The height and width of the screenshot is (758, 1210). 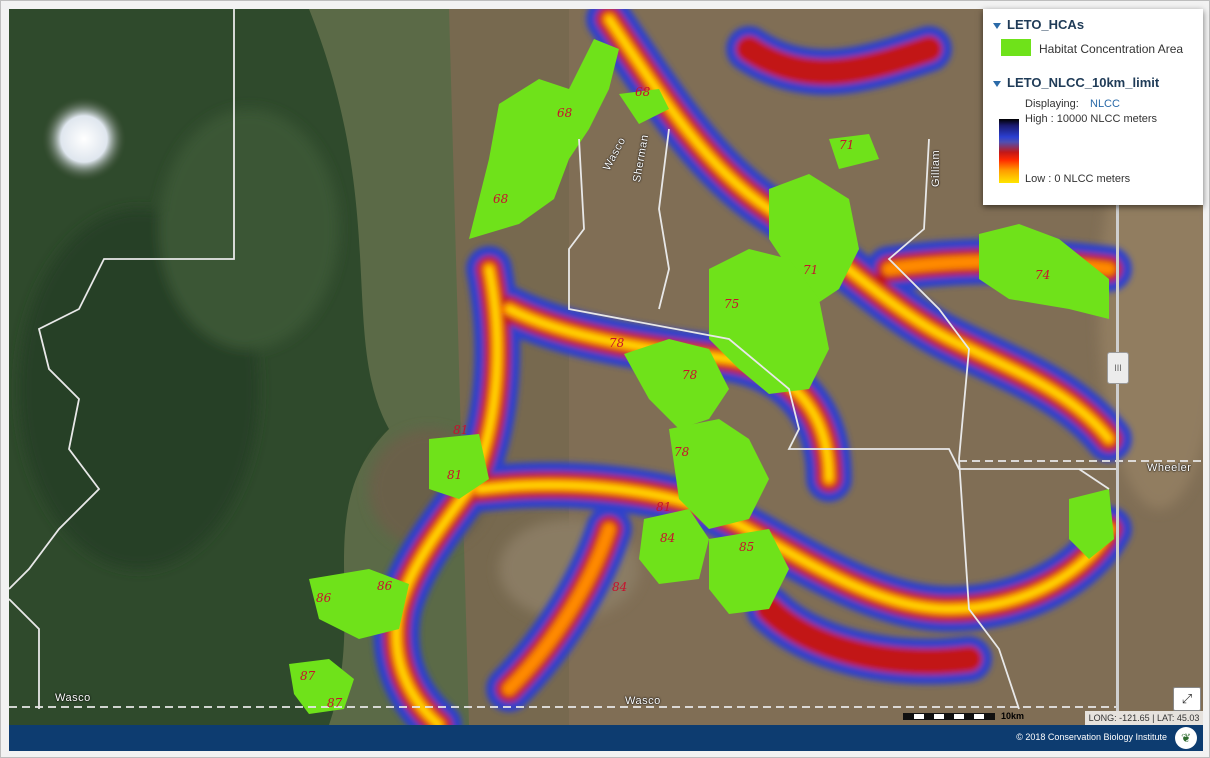 I want to click on ramp-high-label: High : 10000 NLCC meters, so click(x=1091, y=119).